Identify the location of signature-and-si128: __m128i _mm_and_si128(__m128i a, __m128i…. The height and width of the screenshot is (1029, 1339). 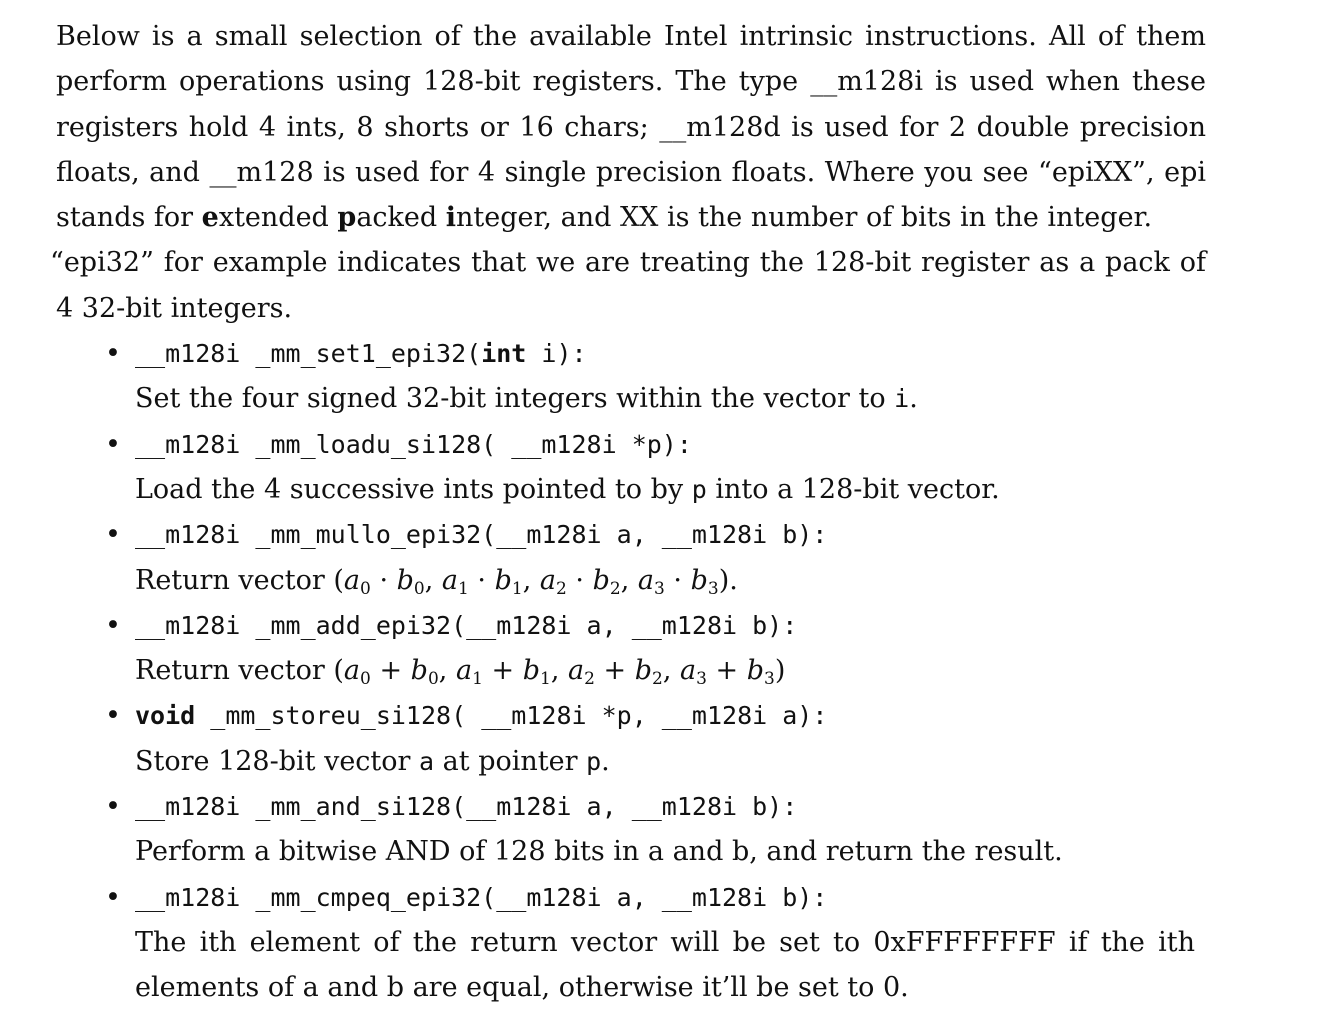
(466, 807).